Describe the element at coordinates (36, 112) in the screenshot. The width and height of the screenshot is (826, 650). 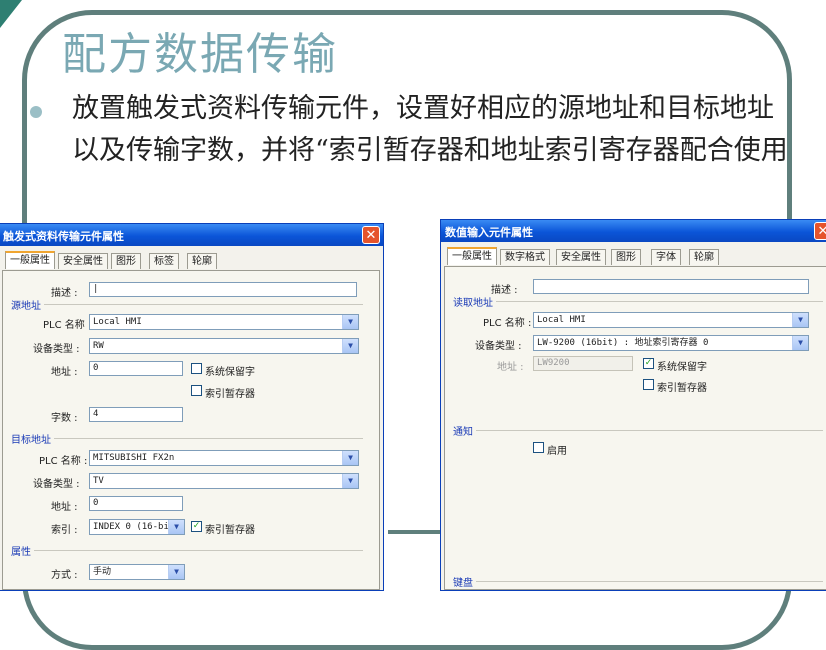
I see `bullet-icon` at that location.